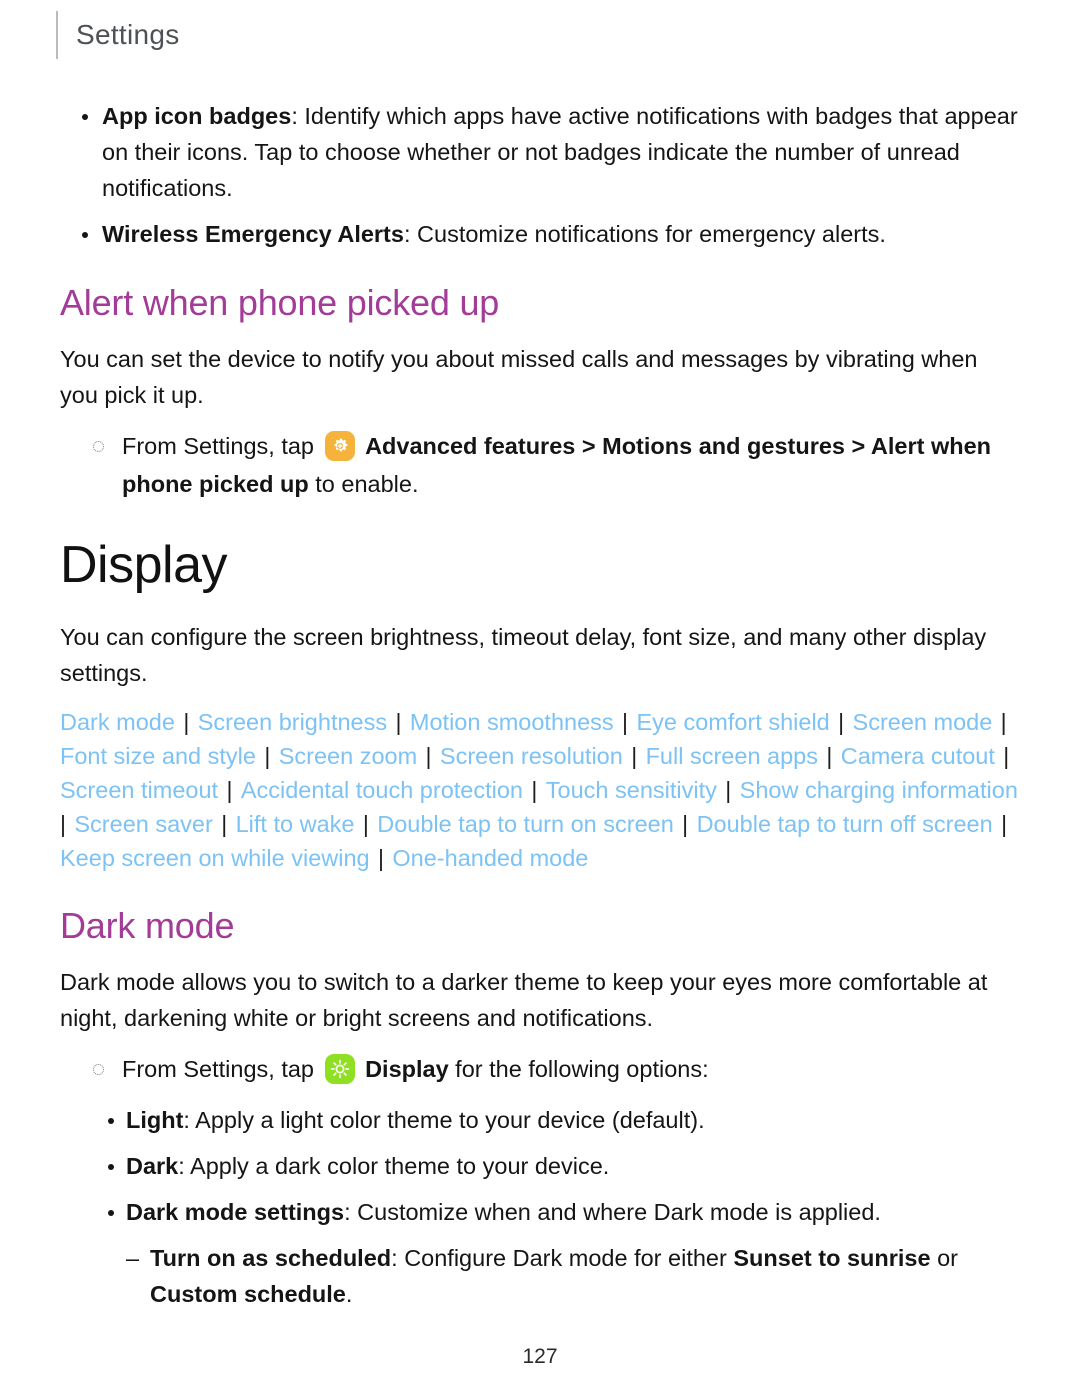 This screenshot has width=1080, height=1397. I want to click on related-topic-link: Double tap to turn off screen, so click(845, 824).